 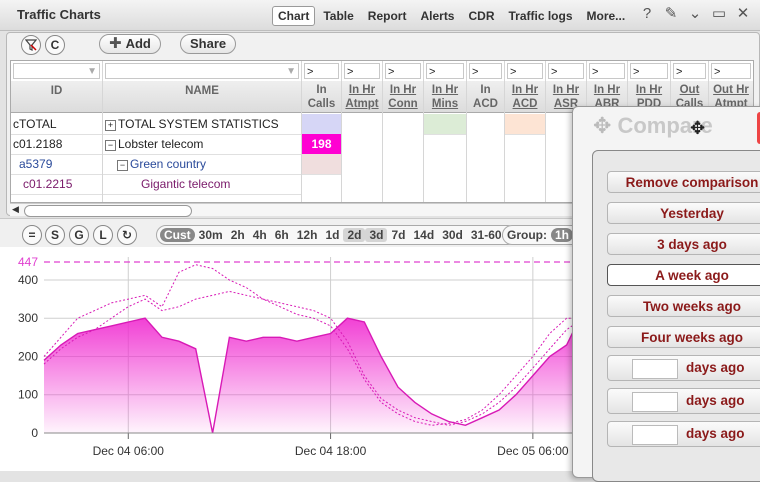 What do you see at coordinates (683, 244) in the screenshot?
I see `compare-3-days-button: 3 days ago` at bounding box center [683, 244].